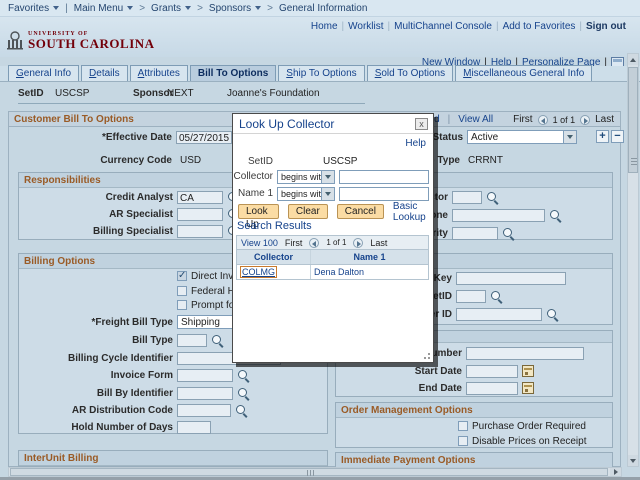 The width and height of the screenshot is (640, 480). I want to click on look-up-button: Look Up, so click(258, 217).